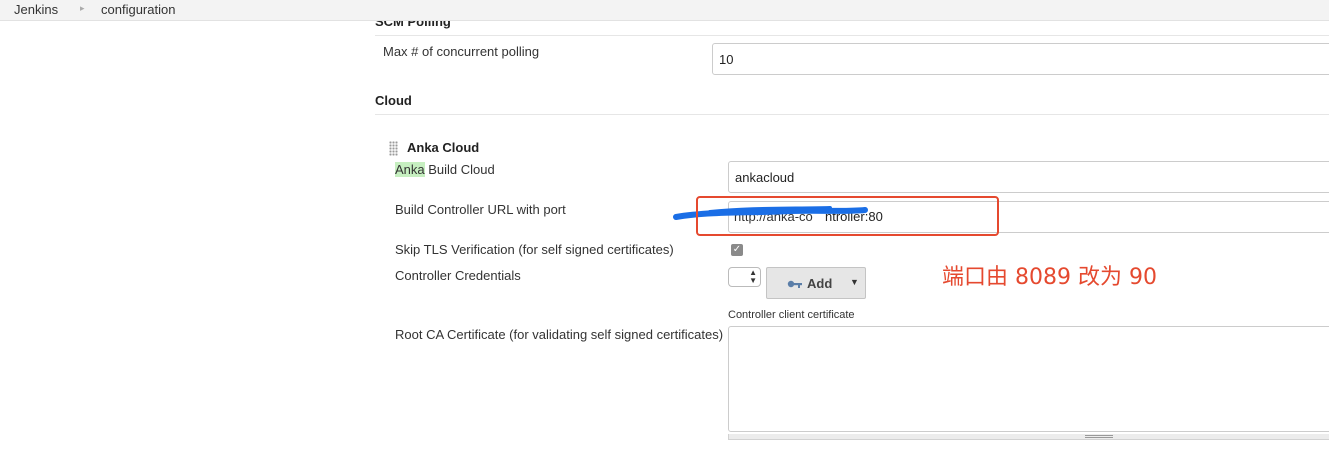 This screenshot has width=1329, height=450. What do you see at coordinates (820, 283) in the screenshot?
I see `add-button-label: Add` at bounding box center [820, 283].